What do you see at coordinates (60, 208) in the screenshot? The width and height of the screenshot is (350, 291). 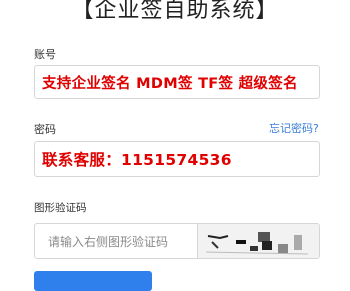 I see `captcha-label: 图形验证码` at bounding box center [60, 208].